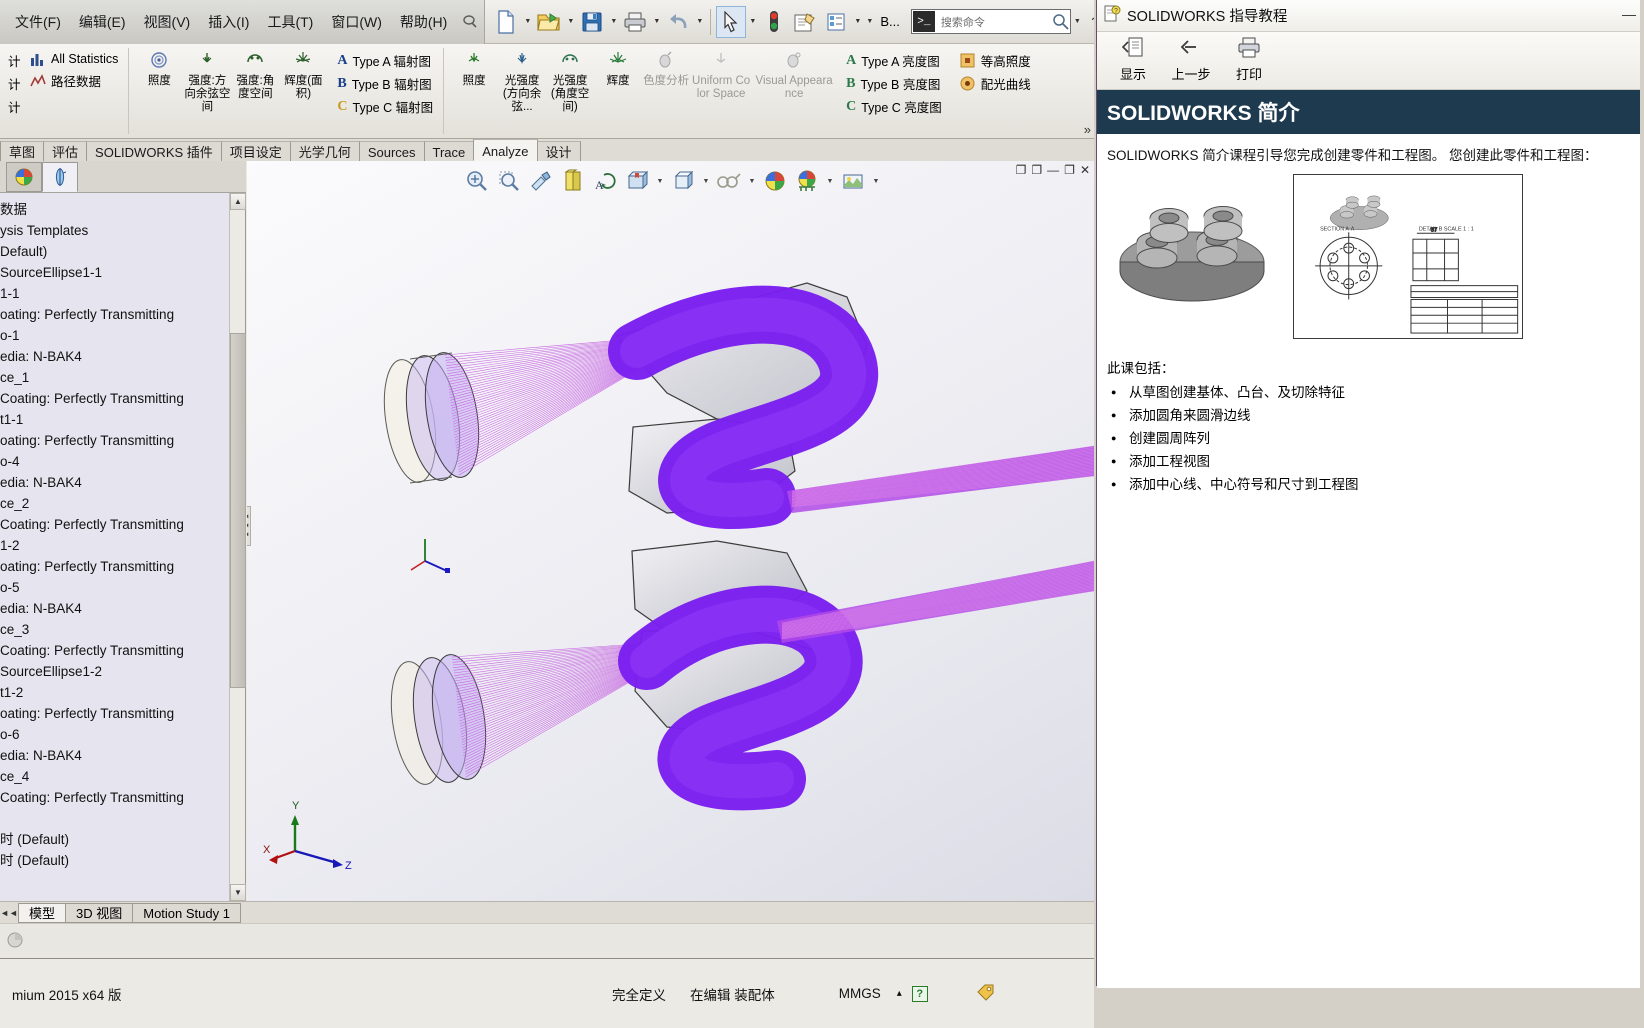  What do you see at coordinates (774, 22) in the screenshot?
I see `rebuild-button` at bounding box center [774, 22].